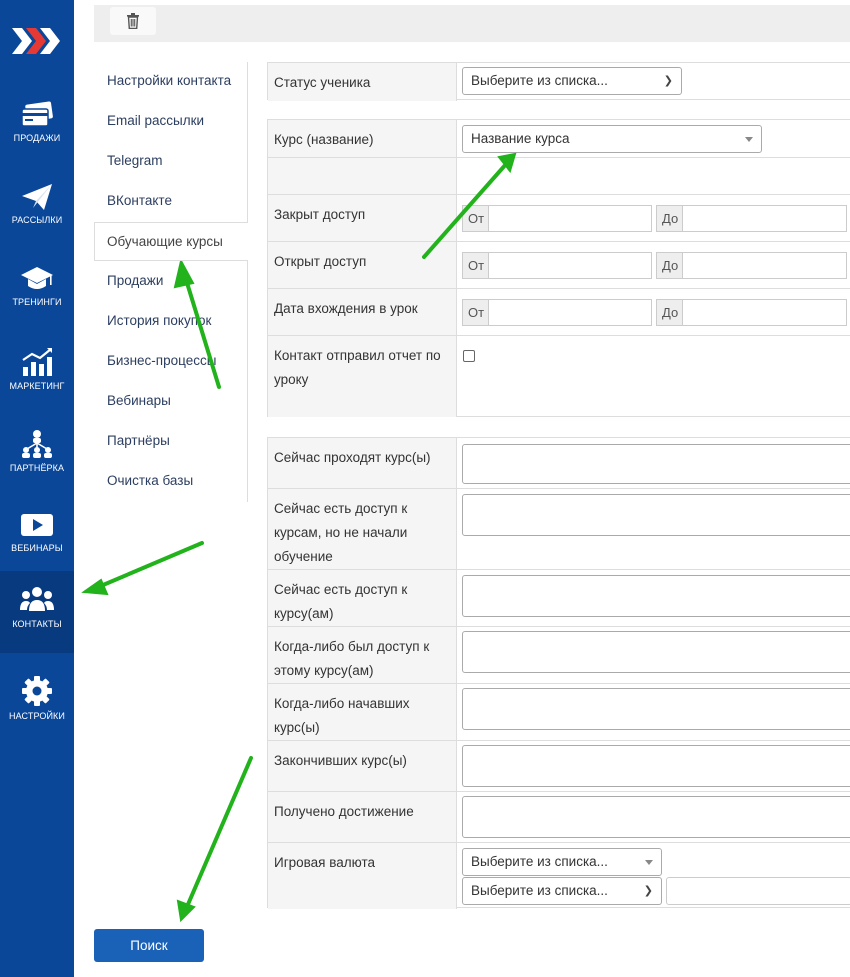  What do you see at coordinates (572, 81) in the screenshot?
I see `student-status-select: Выберите из списка... ❯` at bounding box center [572, 81].